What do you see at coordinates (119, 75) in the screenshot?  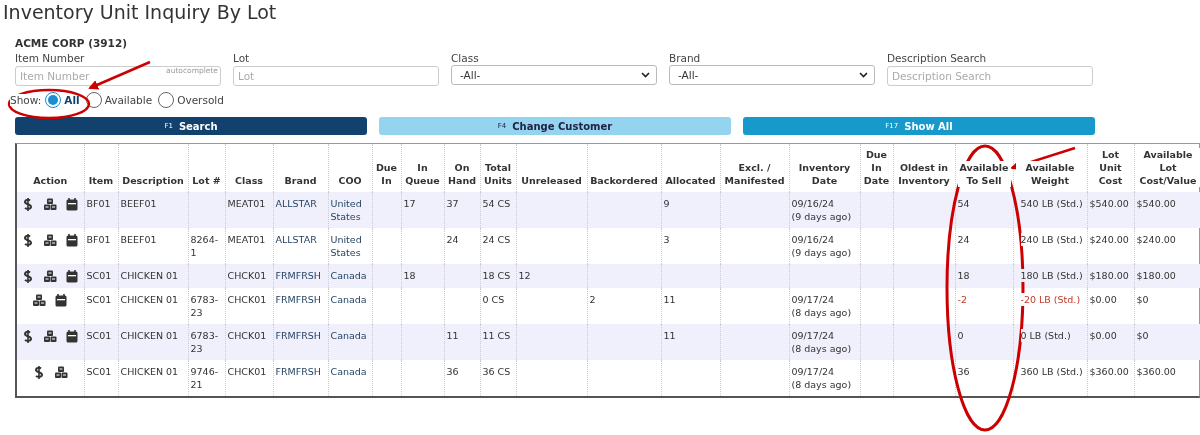 I see `annotation-arrow` at bounding box center [119, 75].